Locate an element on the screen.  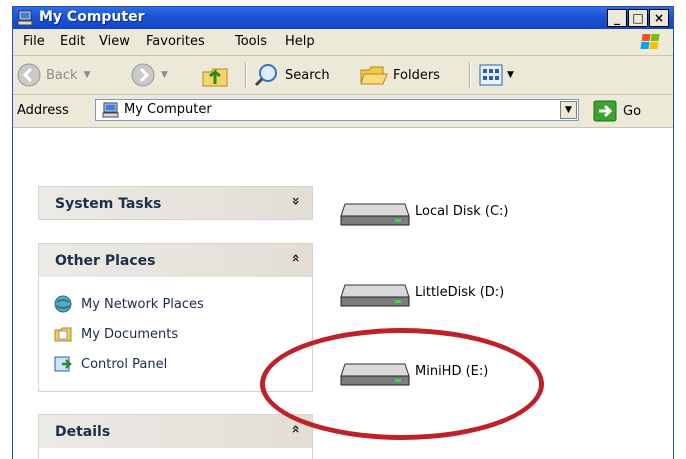
menu-file: File is located at coordinates (34, 41).